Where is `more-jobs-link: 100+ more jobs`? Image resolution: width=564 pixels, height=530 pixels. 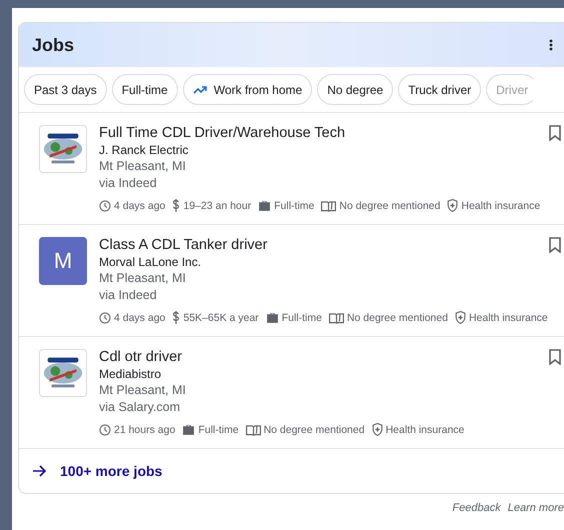 more-jobs-link: 100+ more jobs is located at coordinates (291, 471).